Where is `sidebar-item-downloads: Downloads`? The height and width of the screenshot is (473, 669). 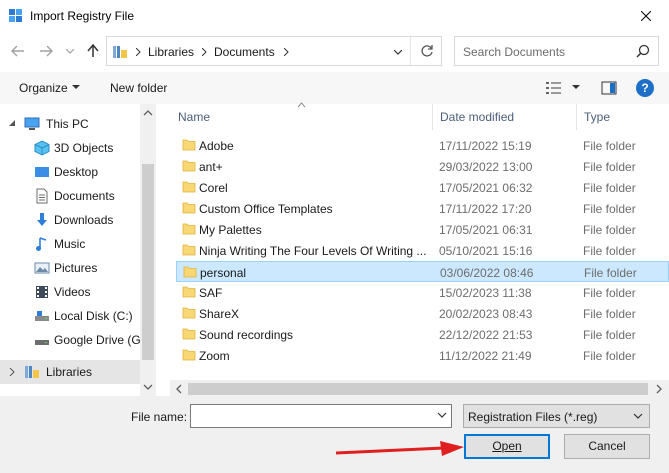
sidebar-item-downloads: Downloads is located at coordinates (70, 220).